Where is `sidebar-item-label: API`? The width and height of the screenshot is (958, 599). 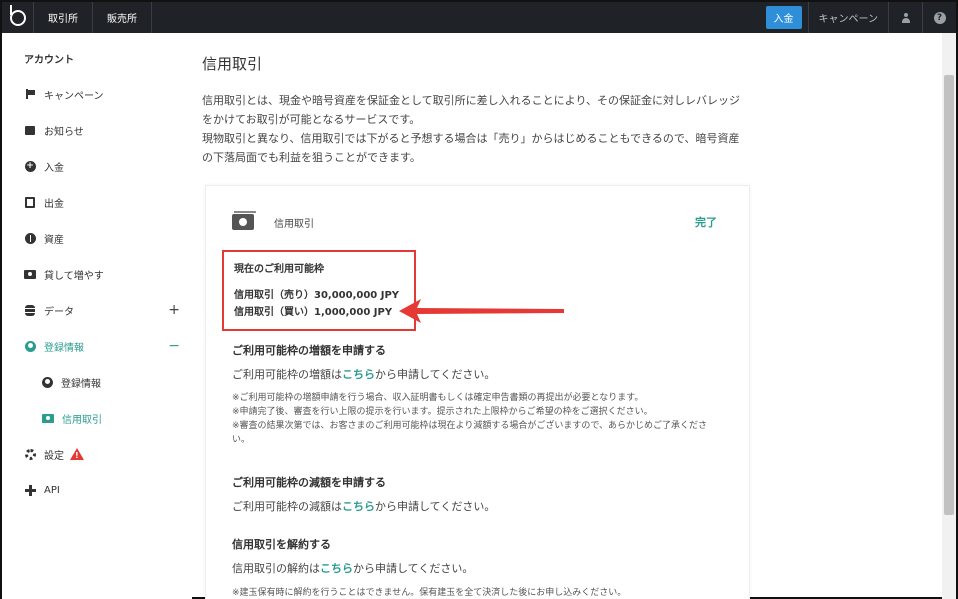 sidebar-item-label: API is located at coordinates (52, 490).